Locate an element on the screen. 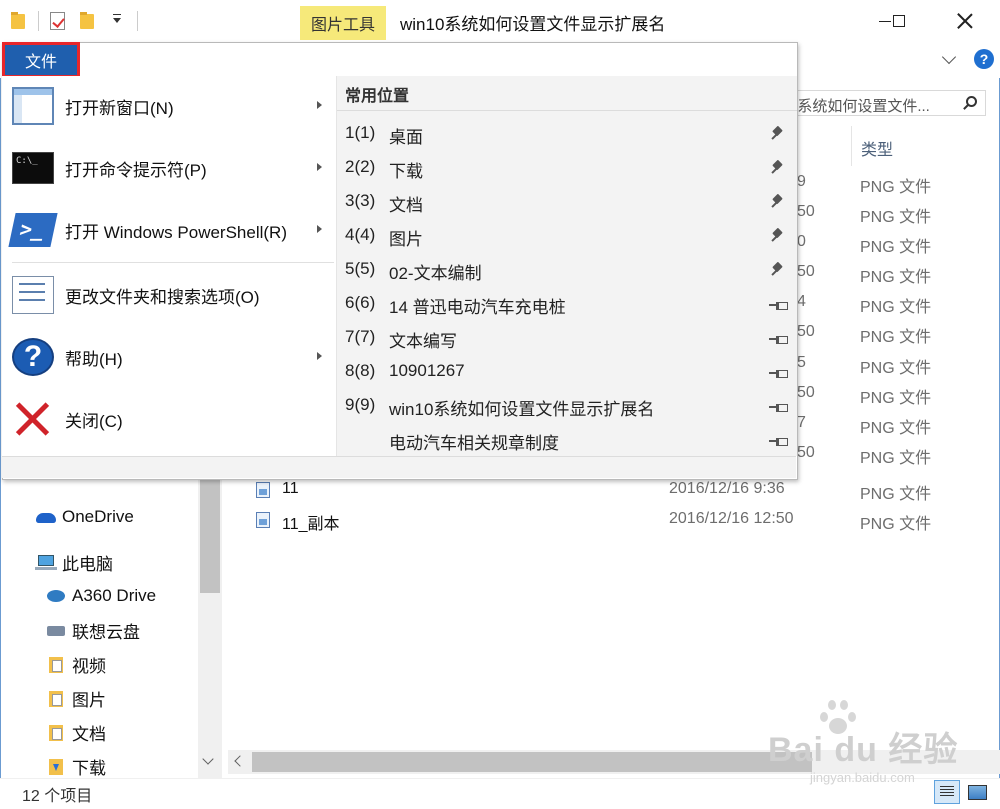 Image resolution: width=1000 pixels, height=809 pixels. nav-item-a360-drive: A360 Drive is located at coordinates (101, 596).